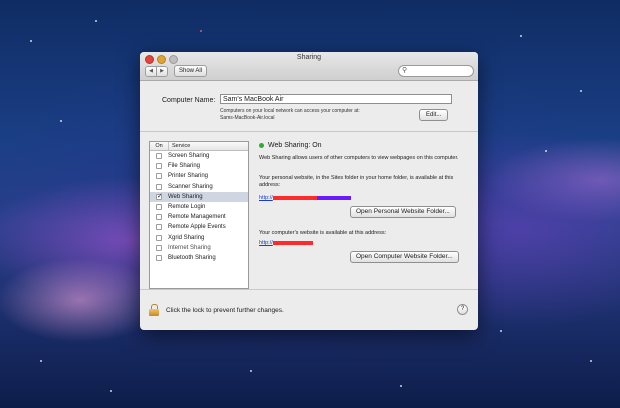 This screenshot has width=620, height=408. Describe the element at coordinates (295, 145) in the screenshot. I see `status-text: Web Sharing: On` at that location.